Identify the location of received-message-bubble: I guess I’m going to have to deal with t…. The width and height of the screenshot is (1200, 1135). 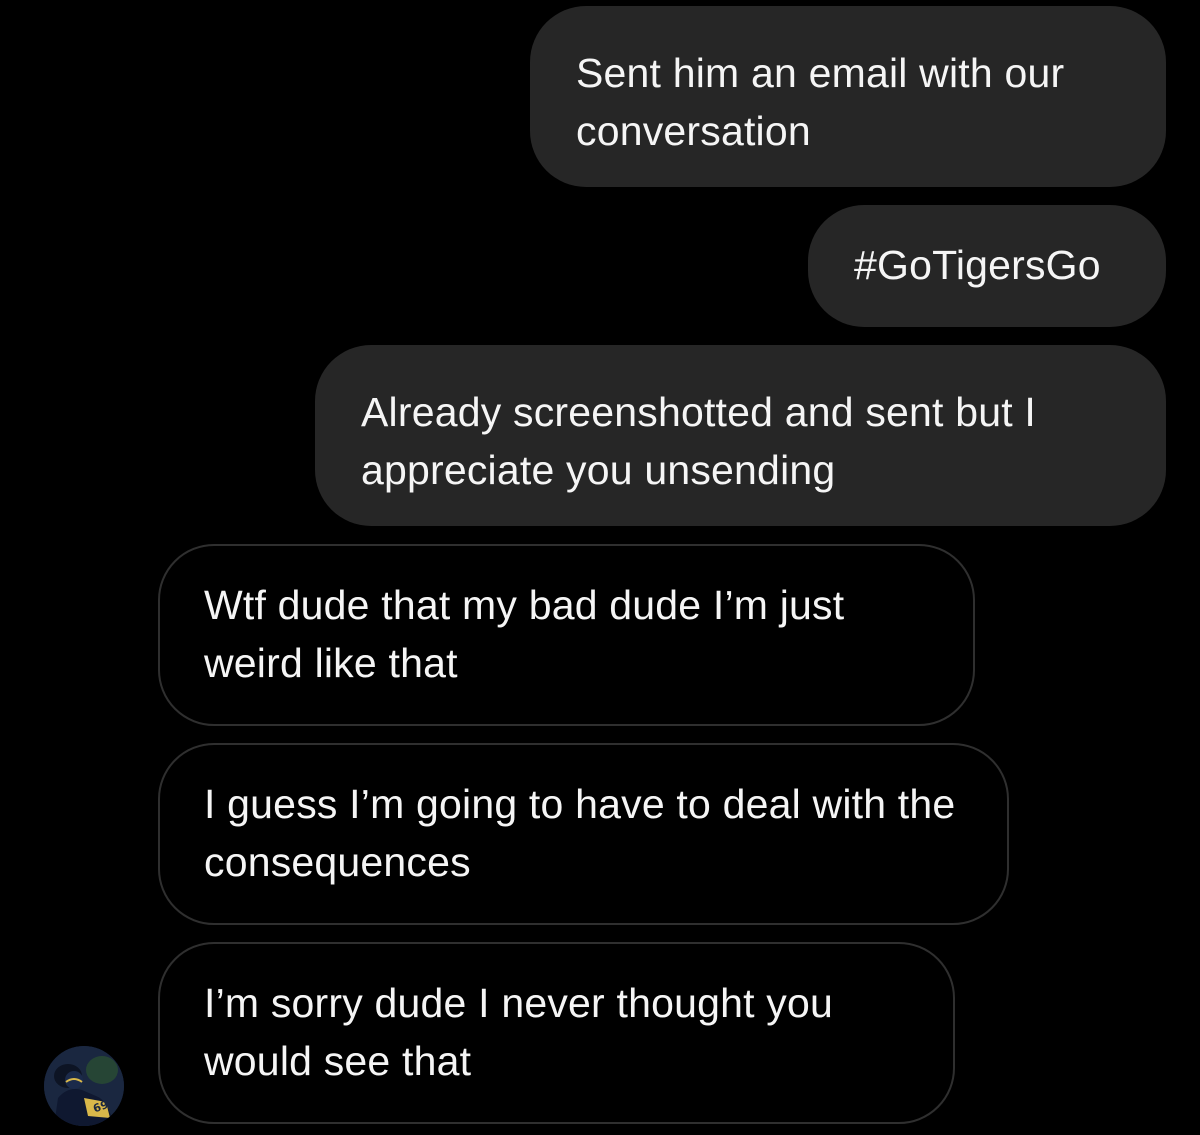
(583, 834).